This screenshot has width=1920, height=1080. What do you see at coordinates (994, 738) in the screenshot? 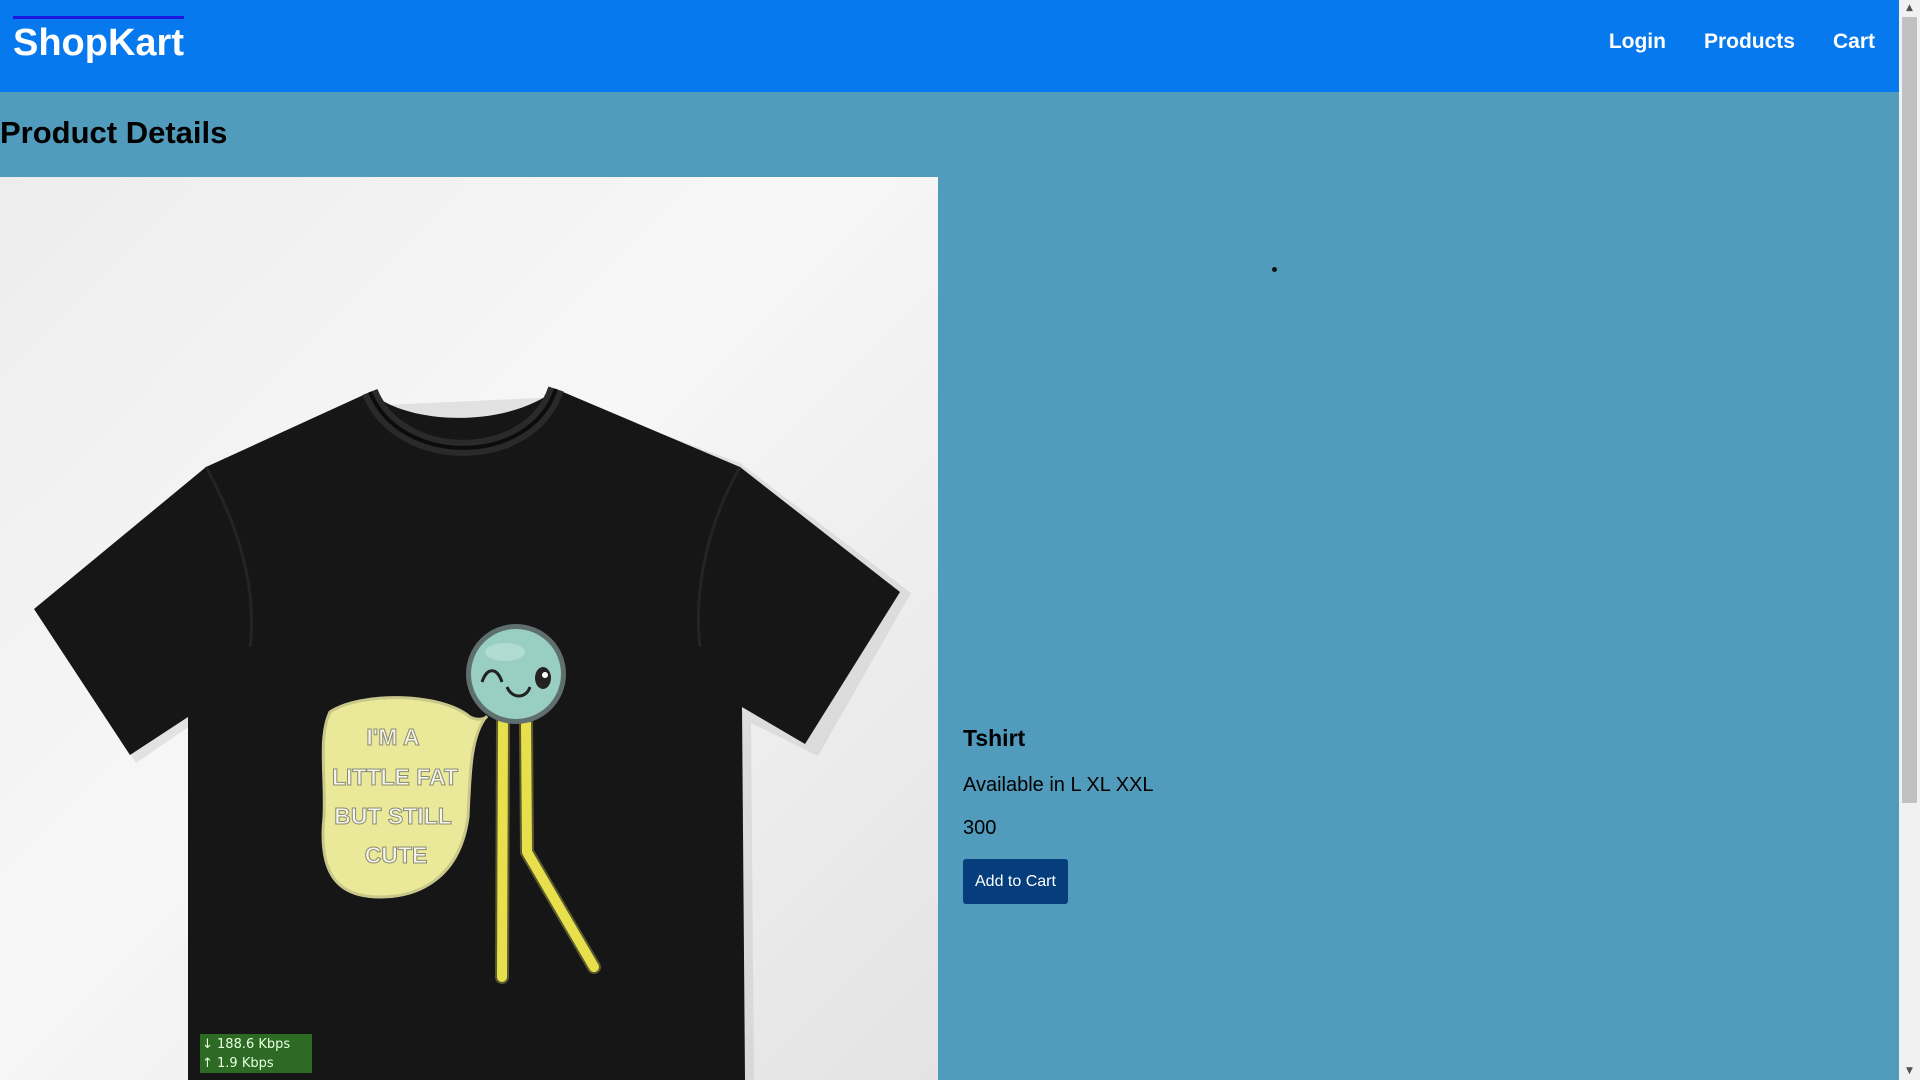
I see `product-name: Tshirt` at bounding box center [994, 738].